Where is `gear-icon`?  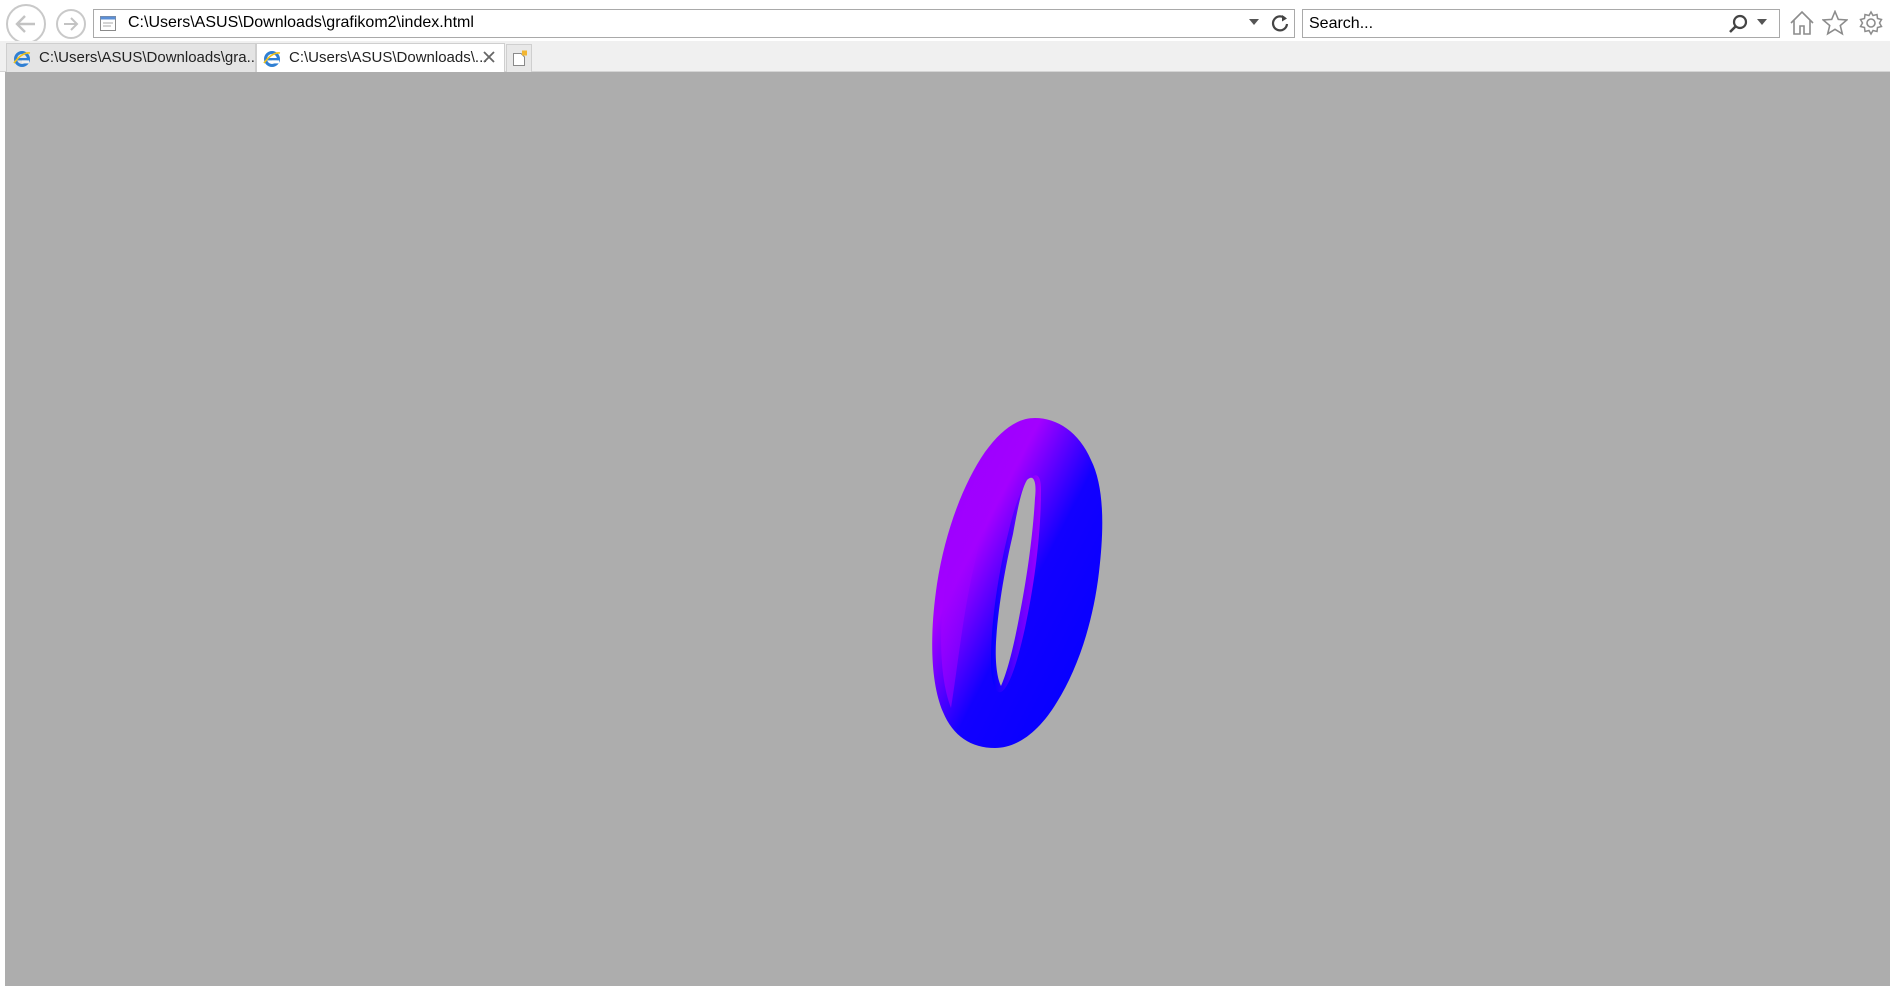 gear-icon is located at coordinates (1871, 23).